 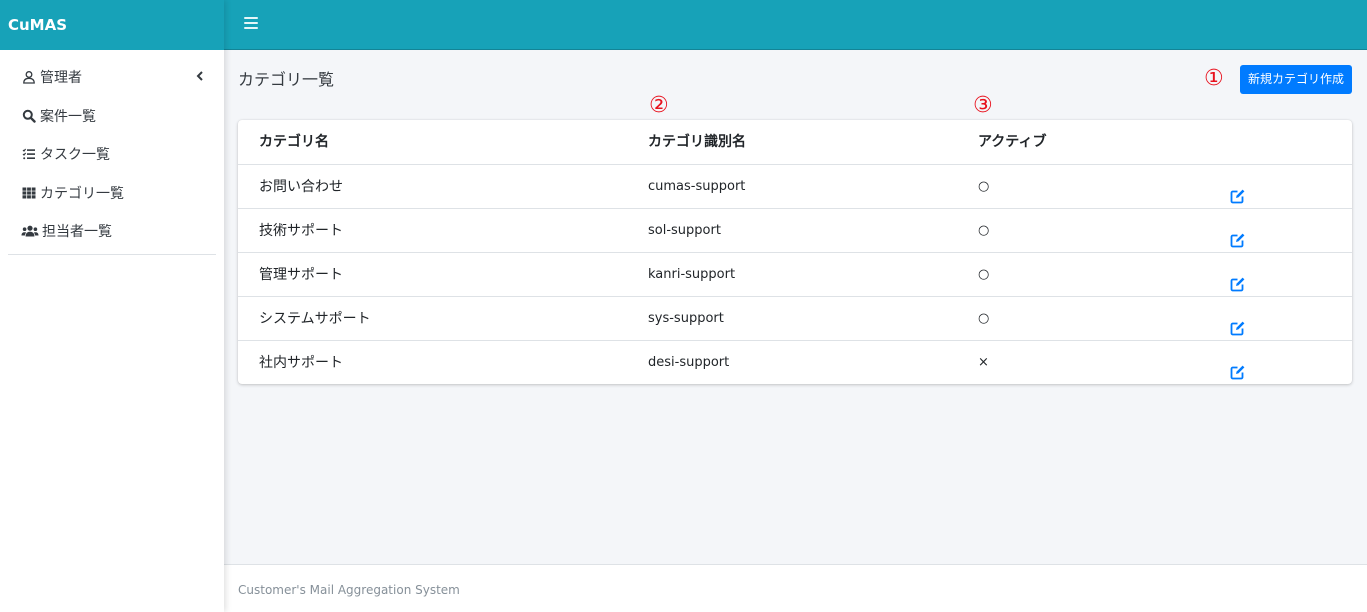 I want to click on table-header: カテゴリ名 カテゴリ識別名 アクティブ, so click(x=795, y=142).